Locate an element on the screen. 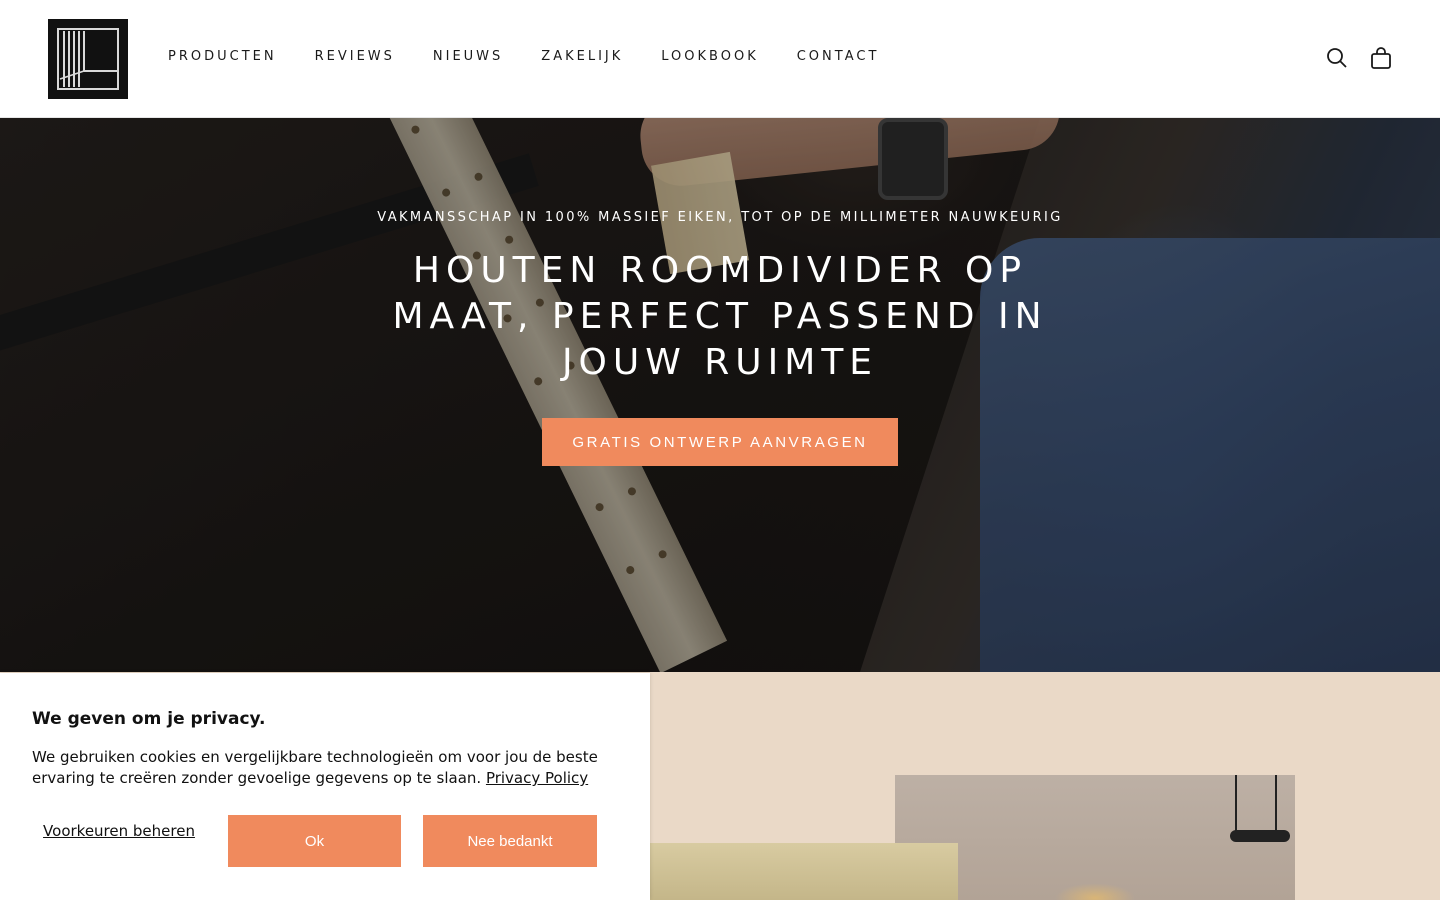  cookie-banner-title: We geven om je privacy. is located at coordinates (149, 719).